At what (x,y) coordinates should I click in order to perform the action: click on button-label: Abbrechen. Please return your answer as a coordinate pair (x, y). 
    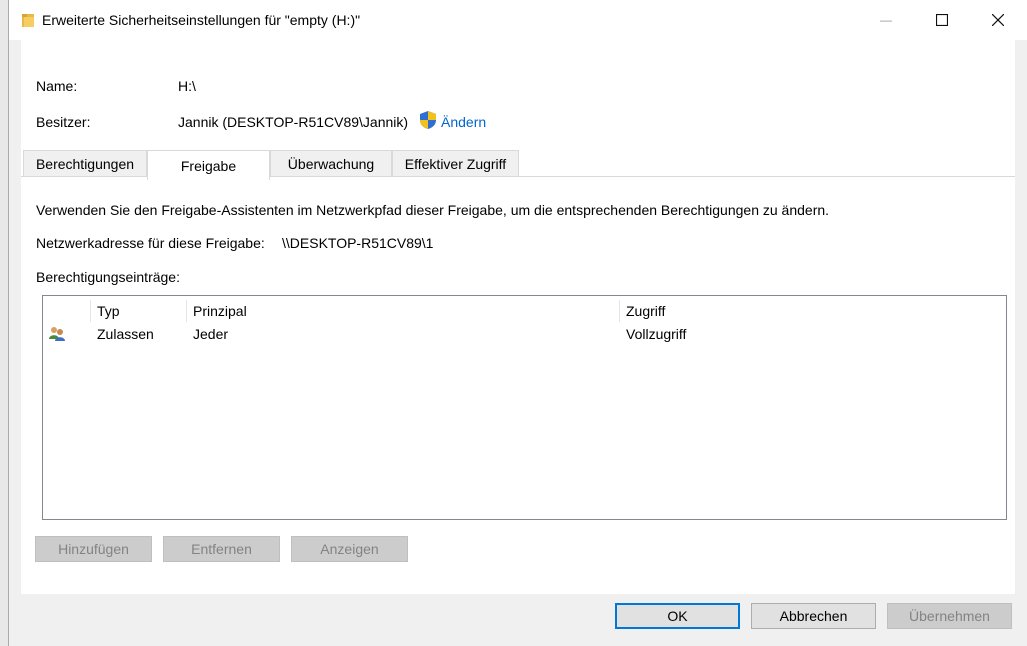
    Looking at the image, I should click on (813, 616).